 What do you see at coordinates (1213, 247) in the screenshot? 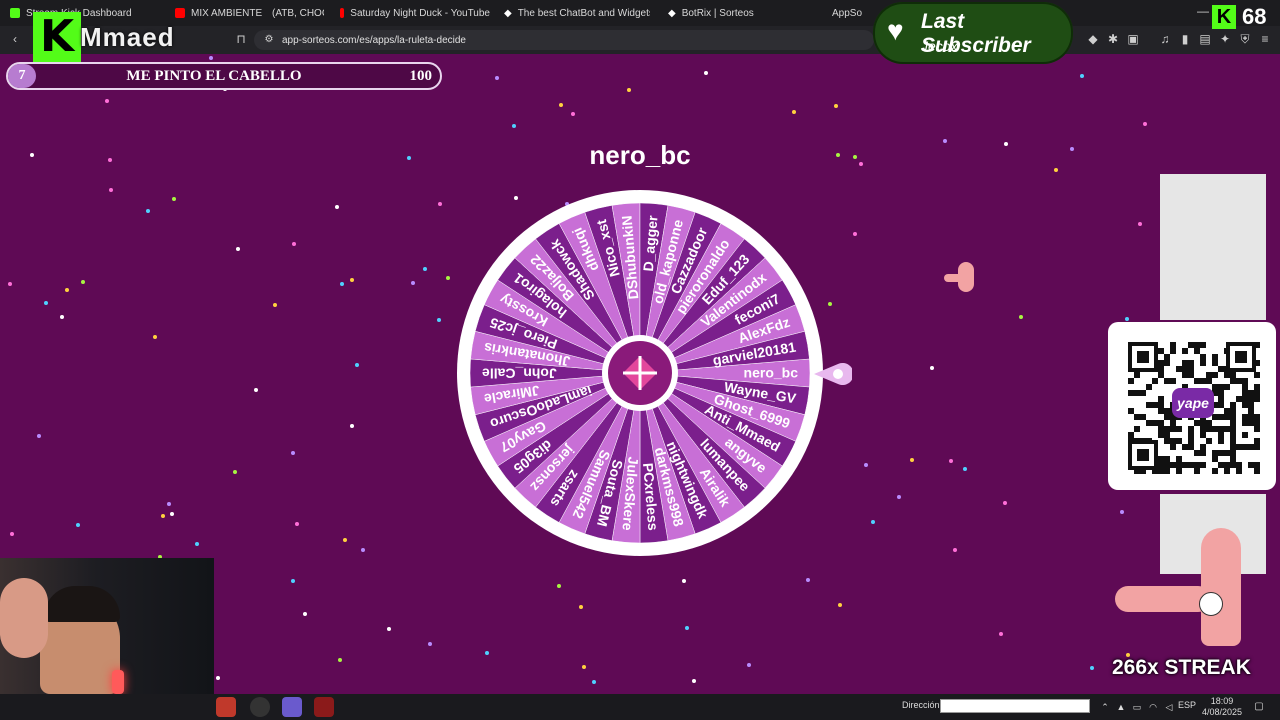
I see `side-panel` at bounding box center [1213, 247].